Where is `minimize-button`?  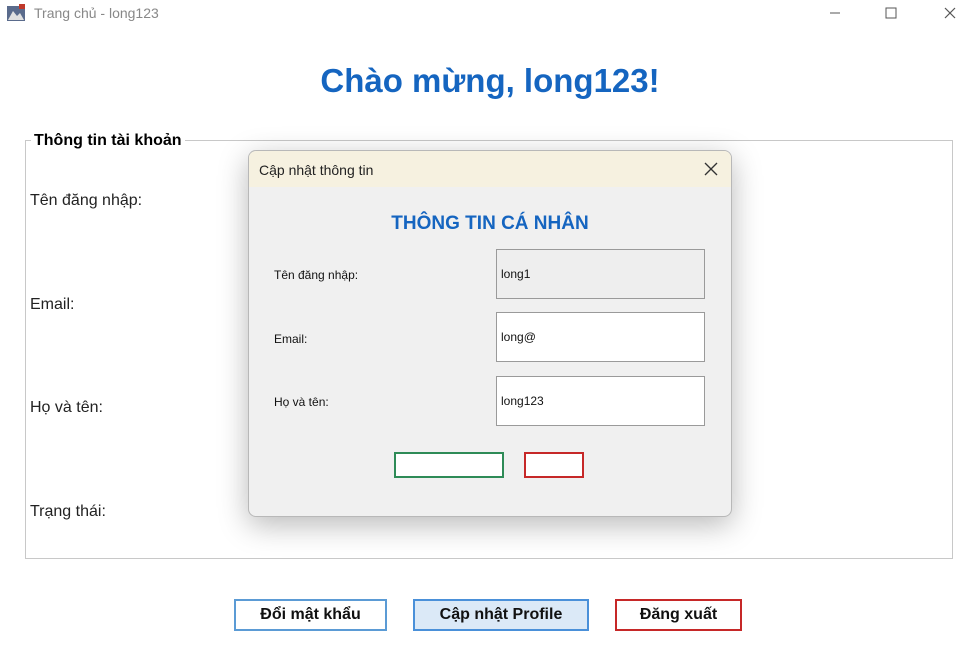
minimize-button is located at coordinates (835, 13).